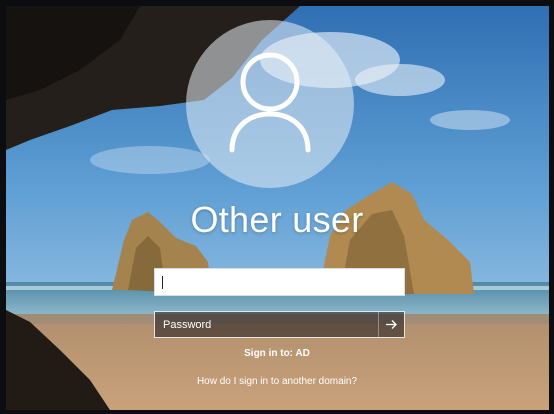 The image size is (554, 414). Describe the element at coordinates (277, 353) in the screenshot. I see `sign-in-domain-label: Sign in to: AD` at that location.